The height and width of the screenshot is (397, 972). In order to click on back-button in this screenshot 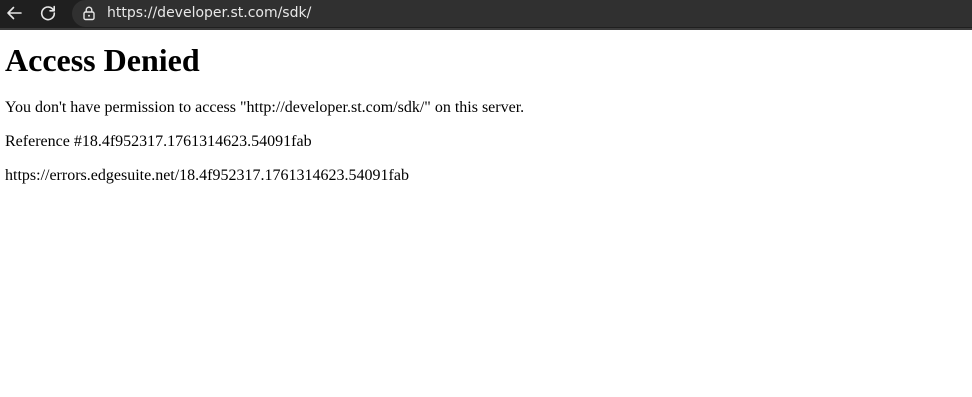, I will do `click(14, 13)`.